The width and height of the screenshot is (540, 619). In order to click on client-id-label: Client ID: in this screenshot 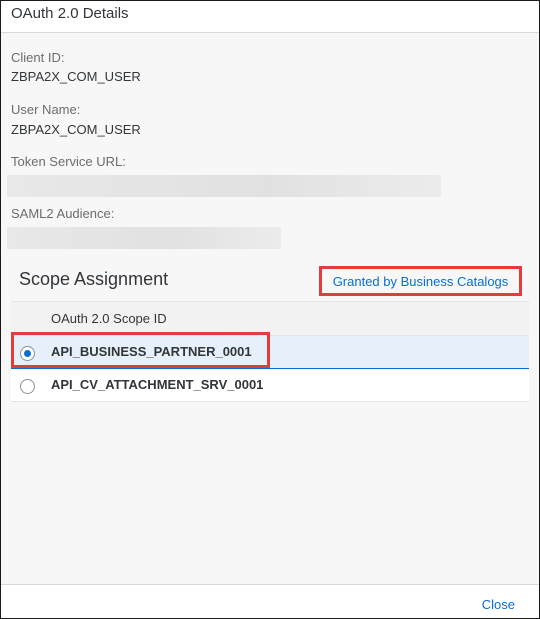, I will do `click(38, 57)`.